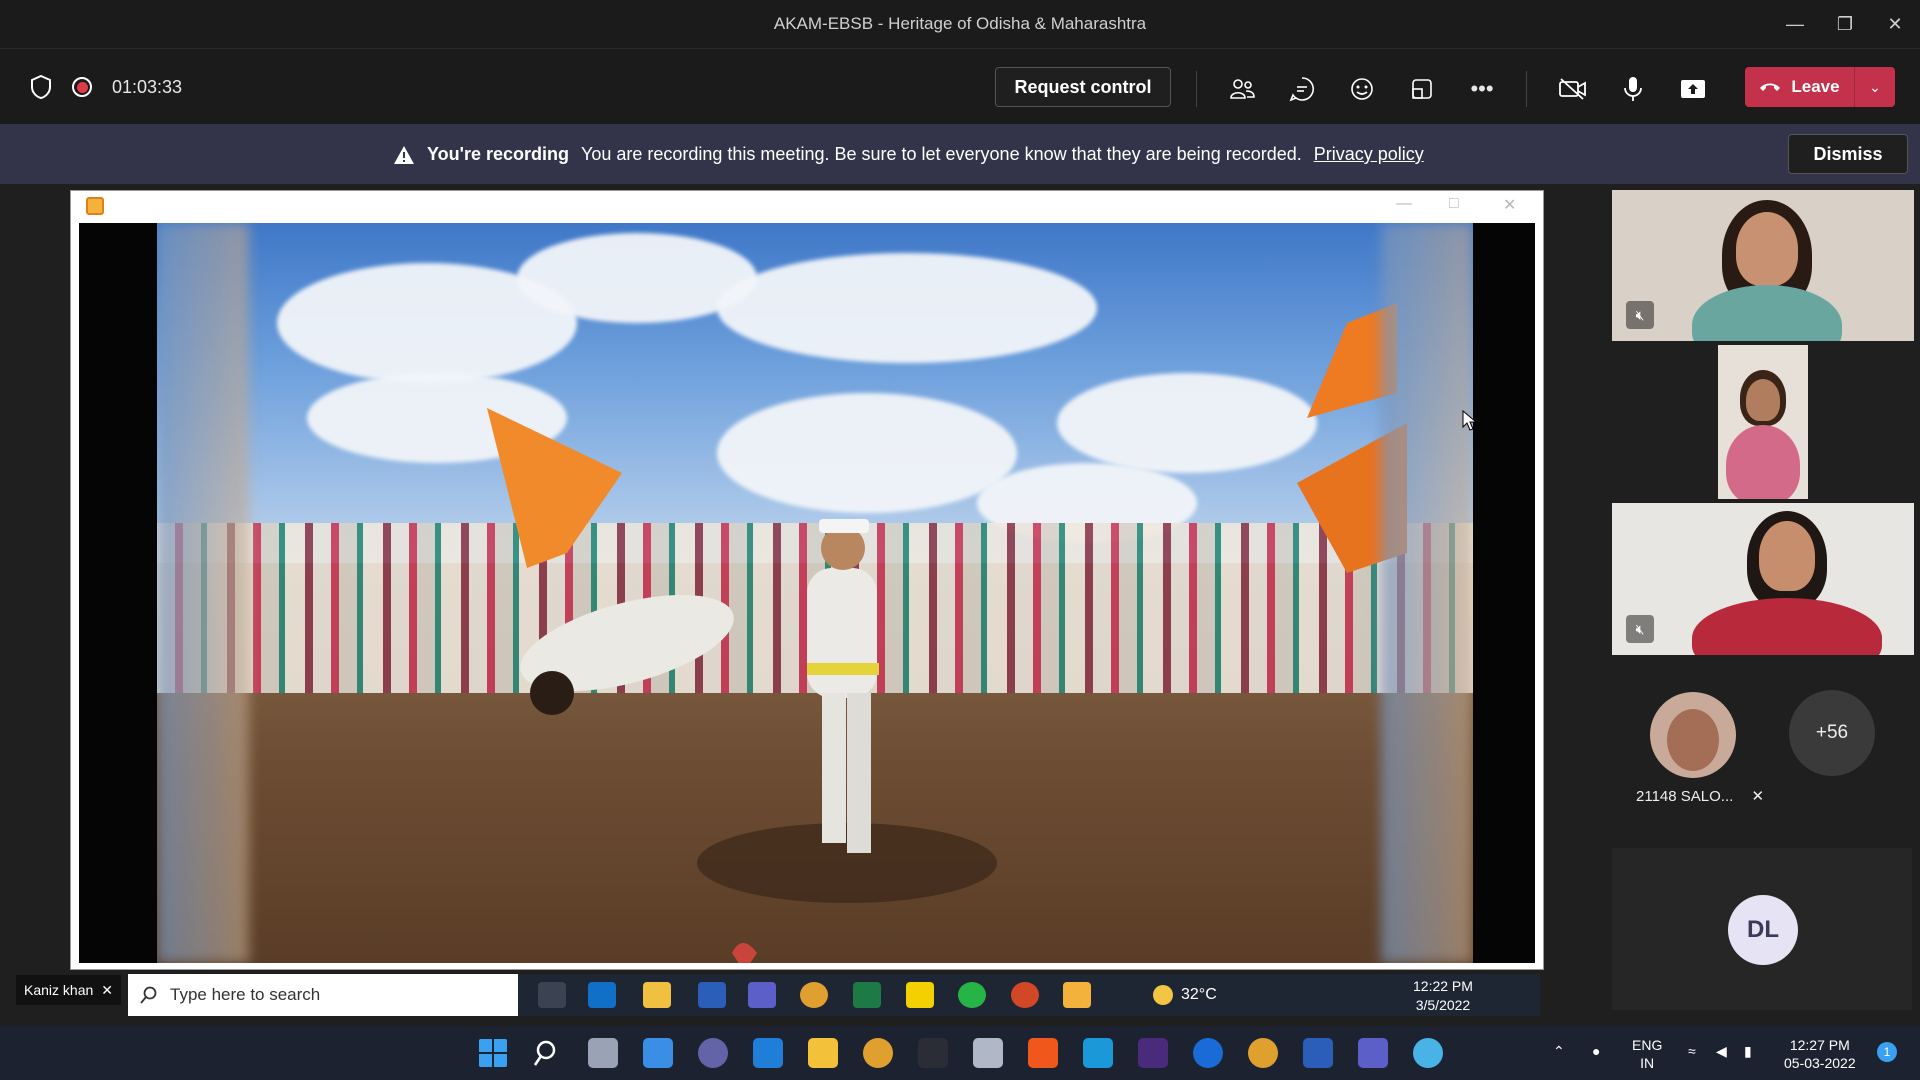 The height and width of the screenshot is (1080, 1920). Describe the element at coordinates (1693, 89) in the screenshot. I see `share-icon` at that location.